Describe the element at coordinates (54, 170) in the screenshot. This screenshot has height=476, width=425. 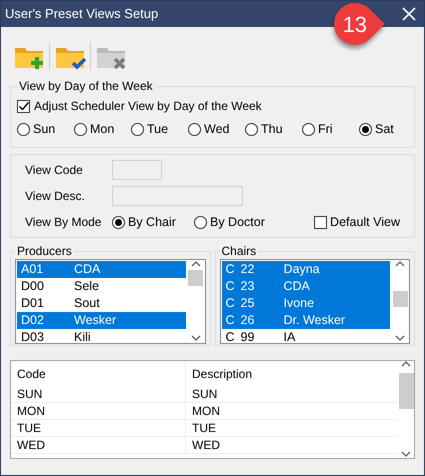
I see `field-label: View Code` at that location.